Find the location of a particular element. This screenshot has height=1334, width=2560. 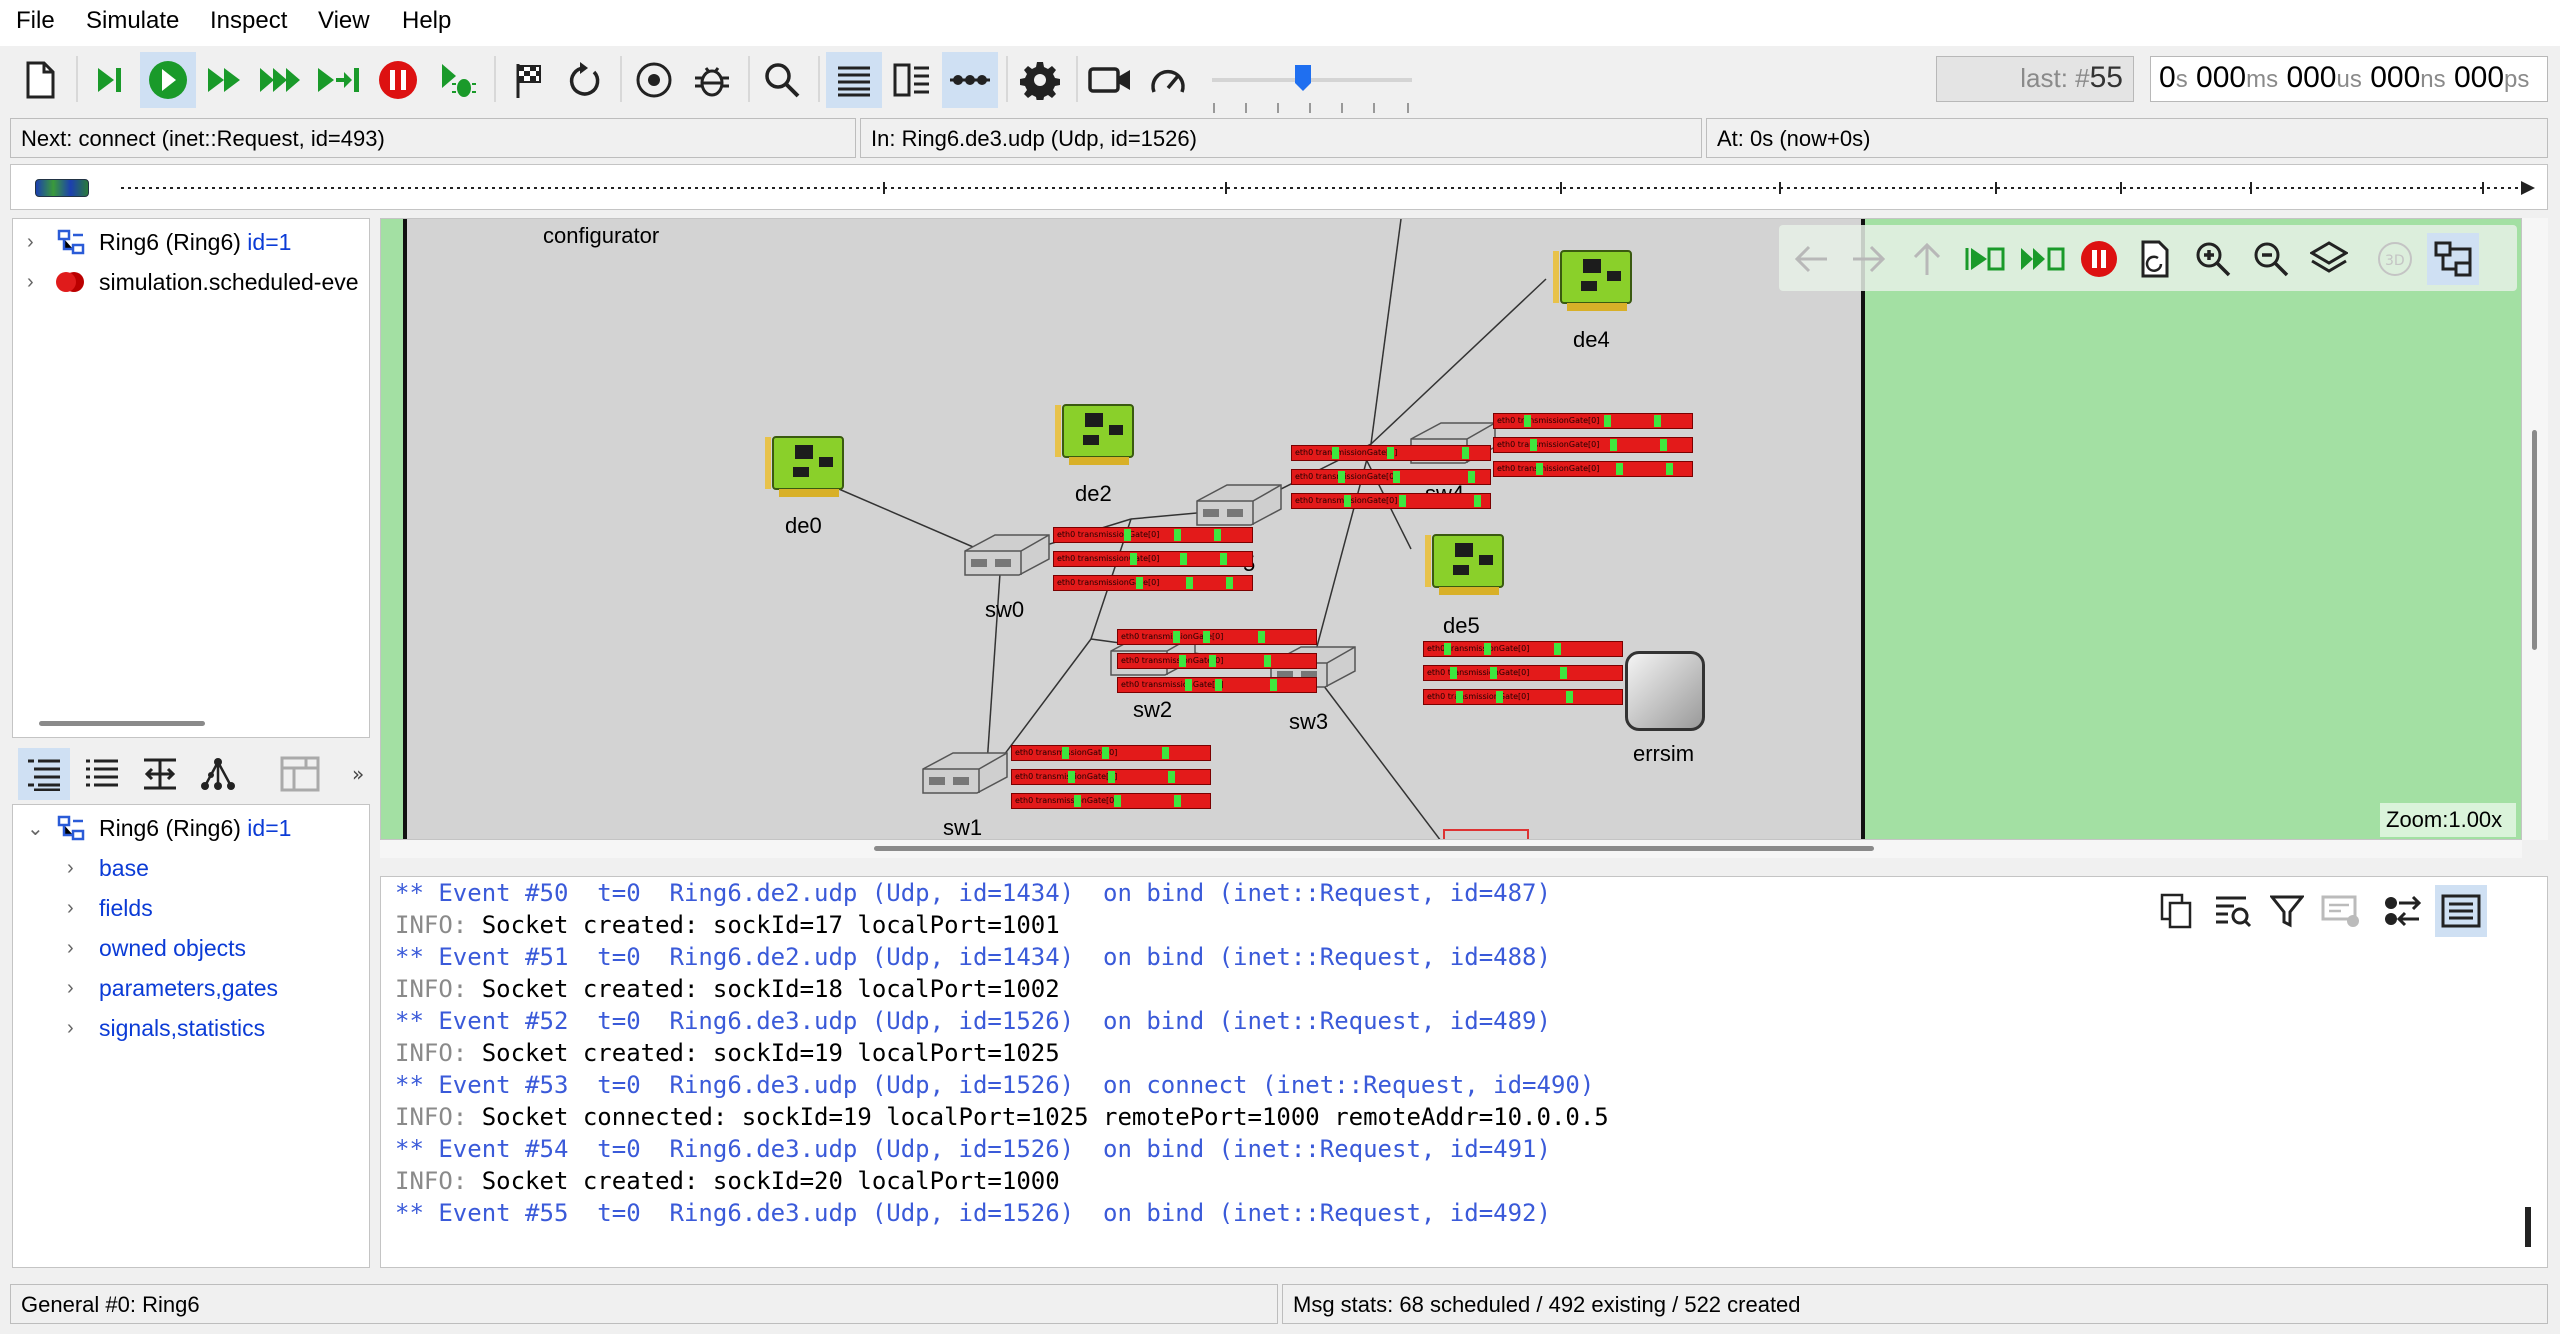

props-group-base: › base is located at coordinates (108, 868).